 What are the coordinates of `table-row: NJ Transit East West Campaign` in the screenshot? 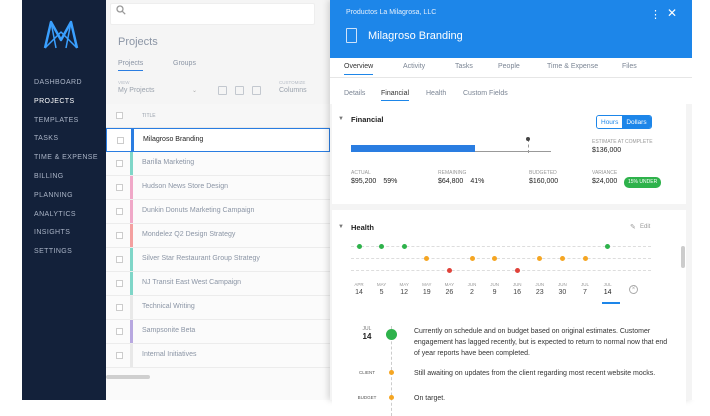 It's located at (218, 284).